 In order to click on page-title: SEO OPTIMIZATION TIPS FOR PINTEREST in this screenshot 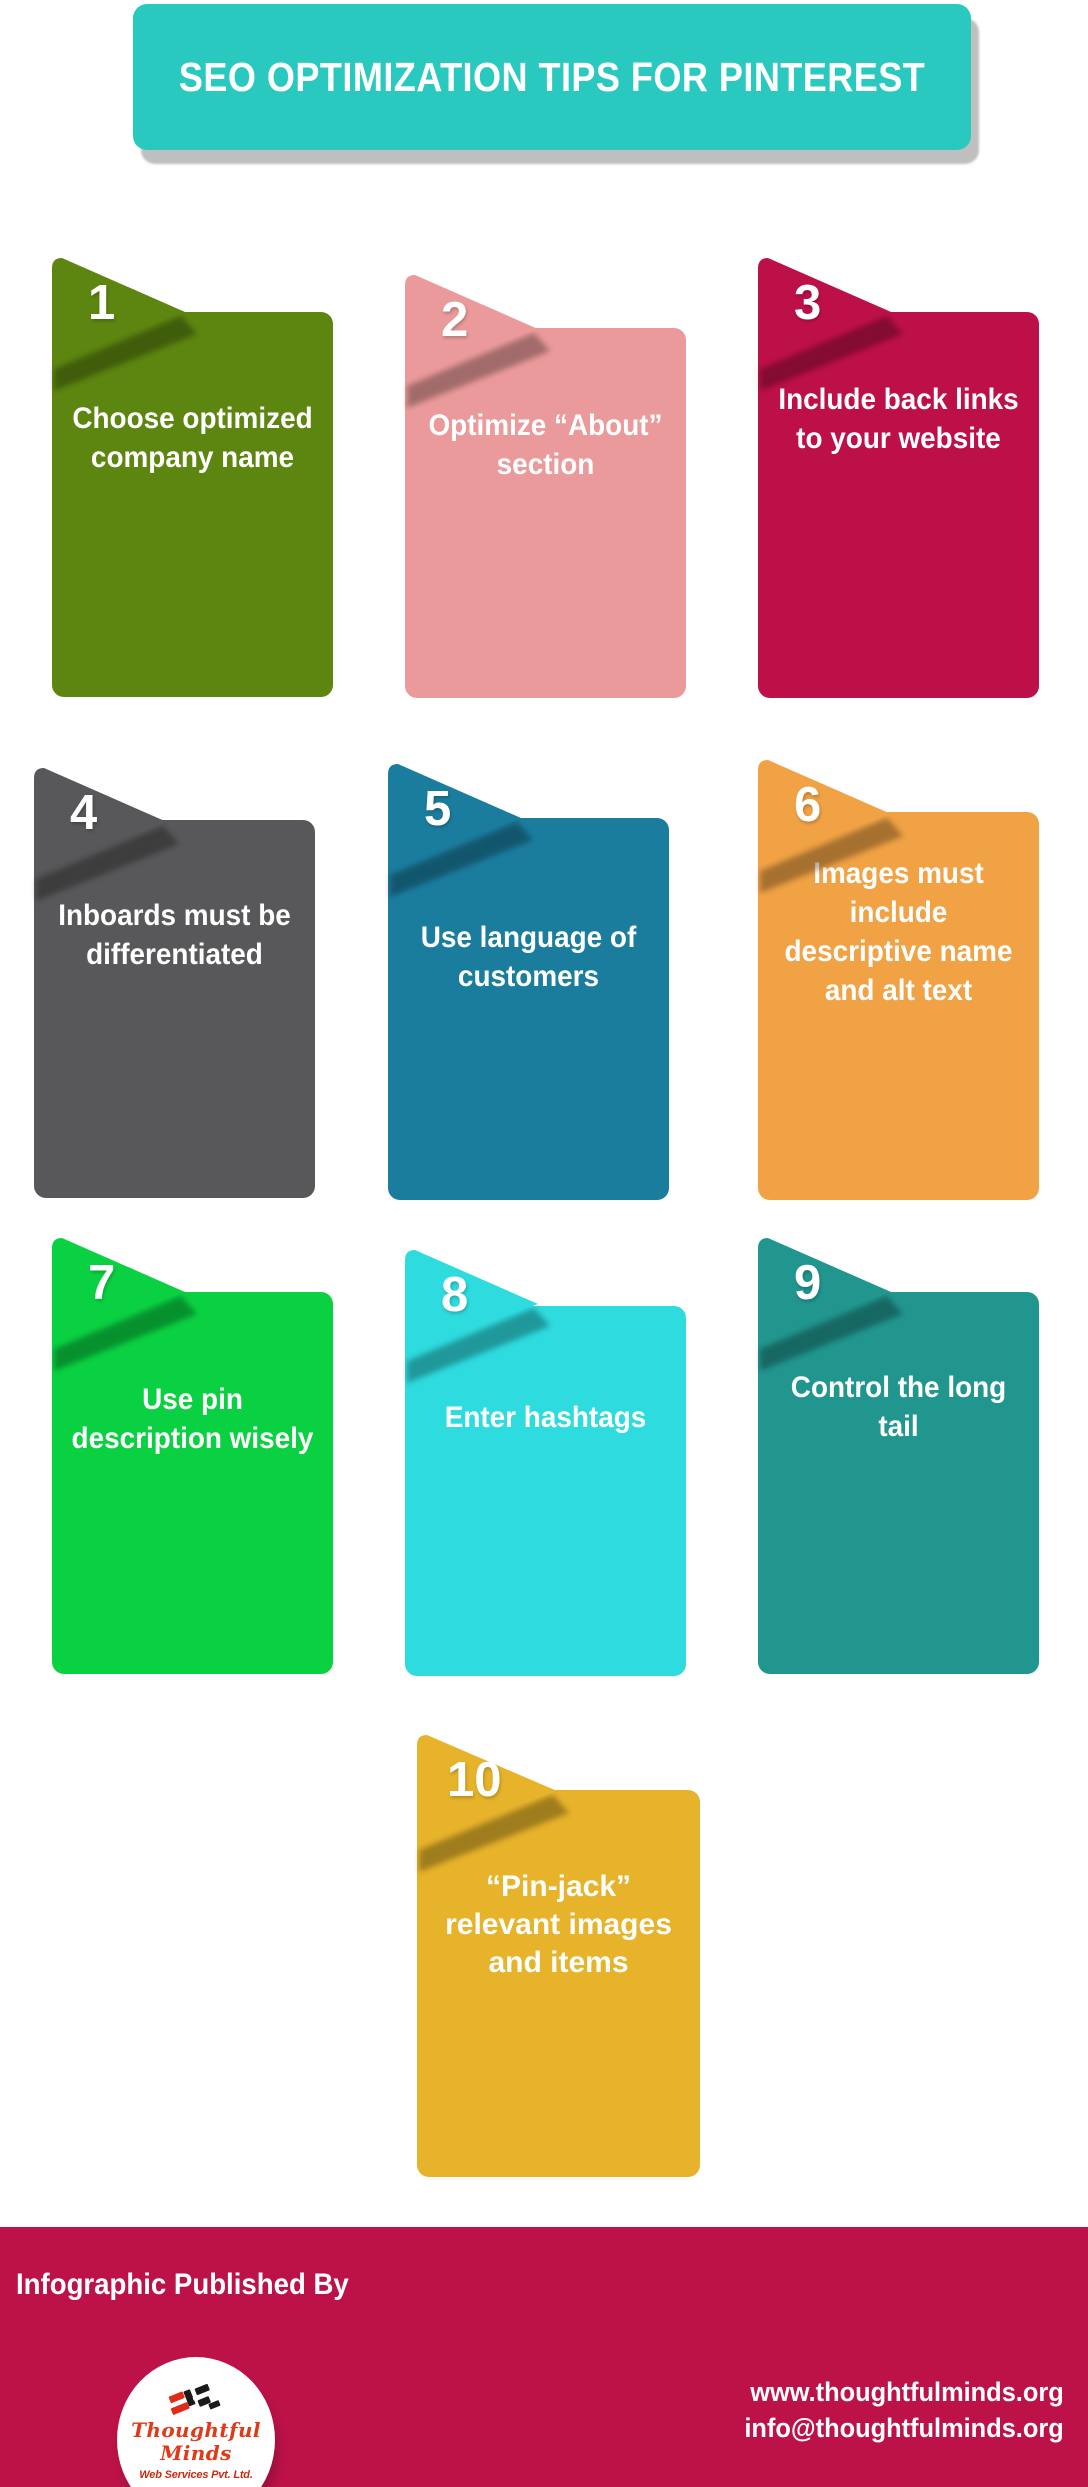, I will do `click(552, 76)`.